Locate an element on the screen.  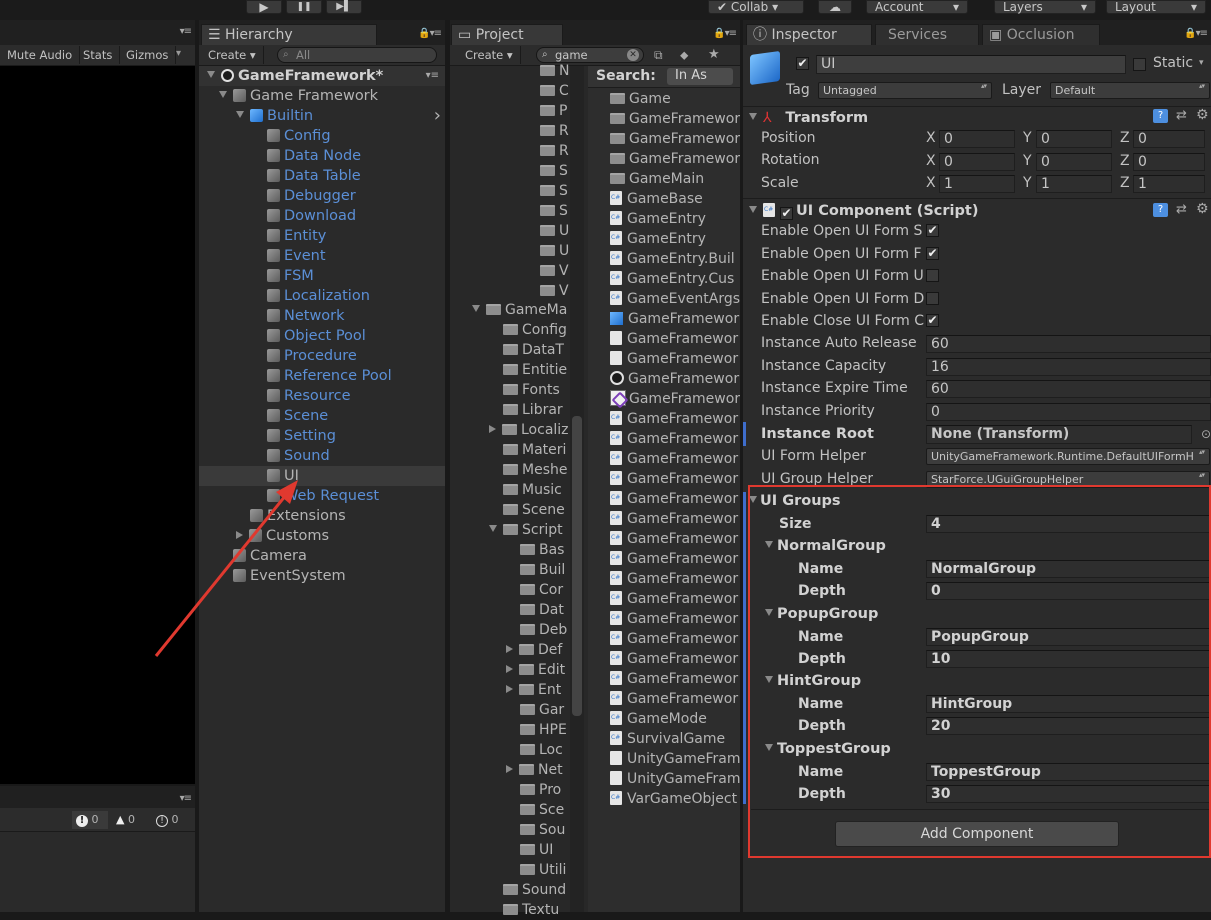
chevron-right-icon: › is located at coordinates (437, 116).